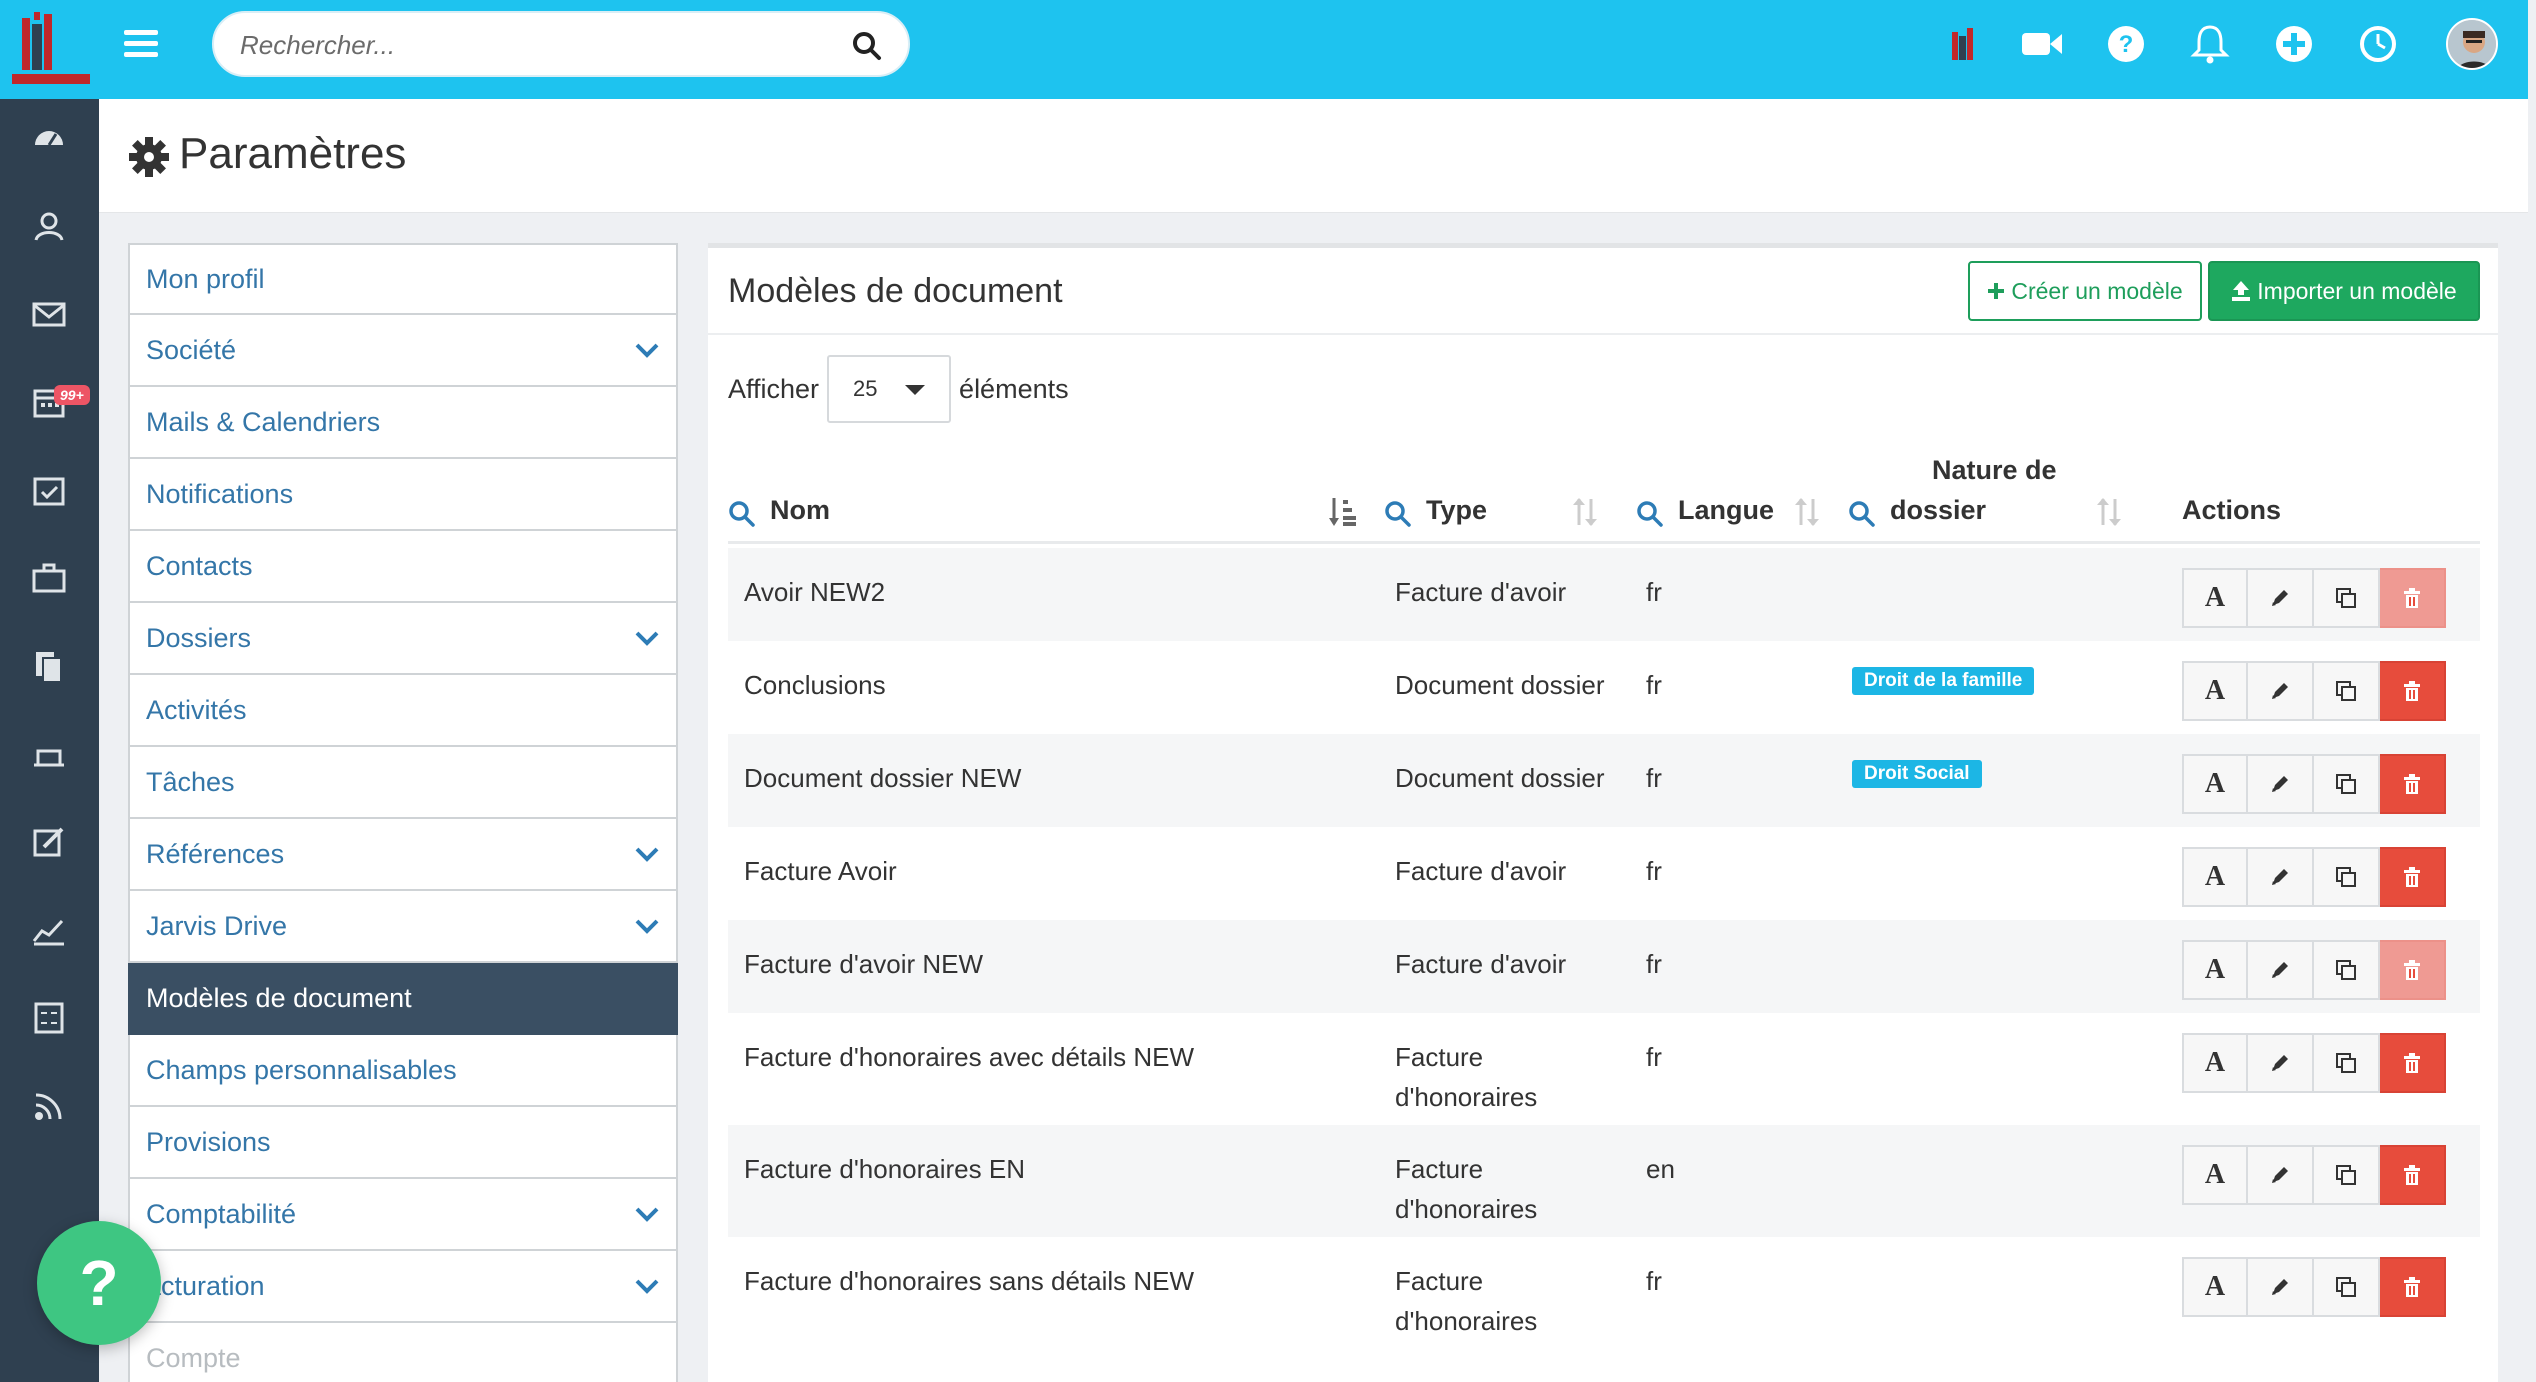 The height and width of the screenshot is (1382, 2536). What do you see at coordinates (49, 1018) in the screenshot?
I see `calculator-icon` at bounding box center [49, 1018].